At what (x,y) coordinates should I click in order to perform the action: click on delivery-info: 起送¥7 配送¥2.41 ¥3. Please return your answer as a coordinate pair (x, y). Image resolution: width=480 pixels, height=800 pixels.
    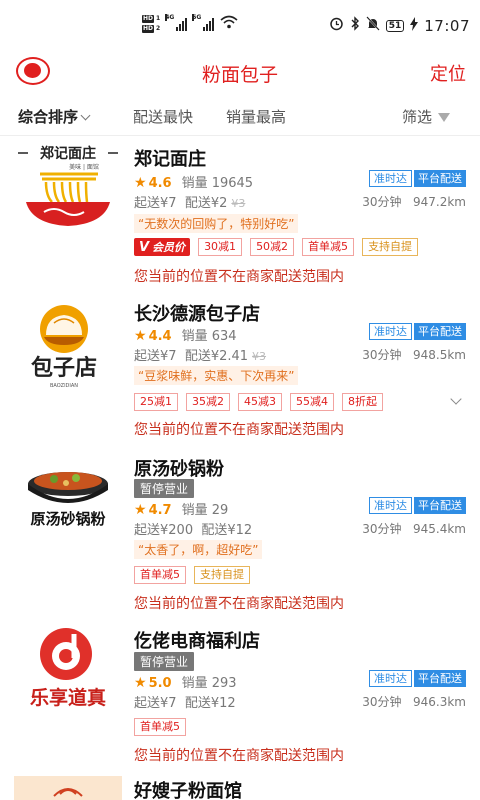
    Looking at the image, I should click on (200, 354).